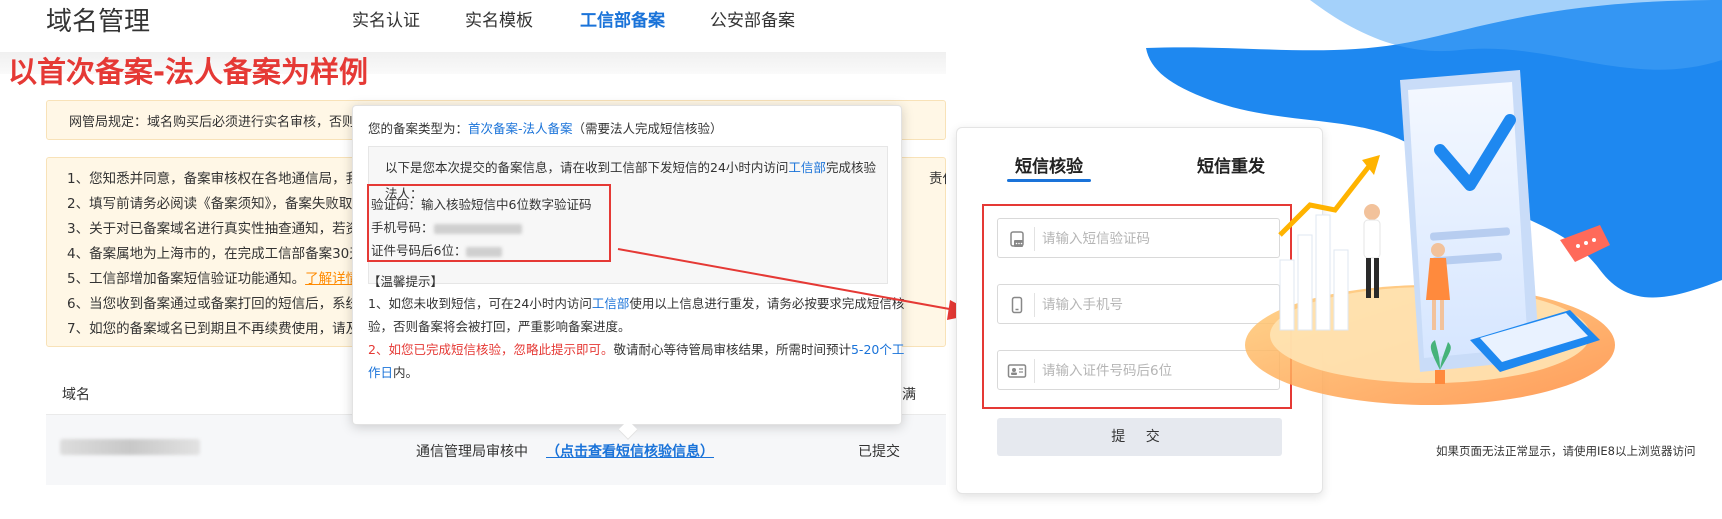 The image size is (1722, 519). What do you see at coordinates (98, 22) in the screenshot?
I see `page-title: 域名管理` at bounding box center [98, 22].